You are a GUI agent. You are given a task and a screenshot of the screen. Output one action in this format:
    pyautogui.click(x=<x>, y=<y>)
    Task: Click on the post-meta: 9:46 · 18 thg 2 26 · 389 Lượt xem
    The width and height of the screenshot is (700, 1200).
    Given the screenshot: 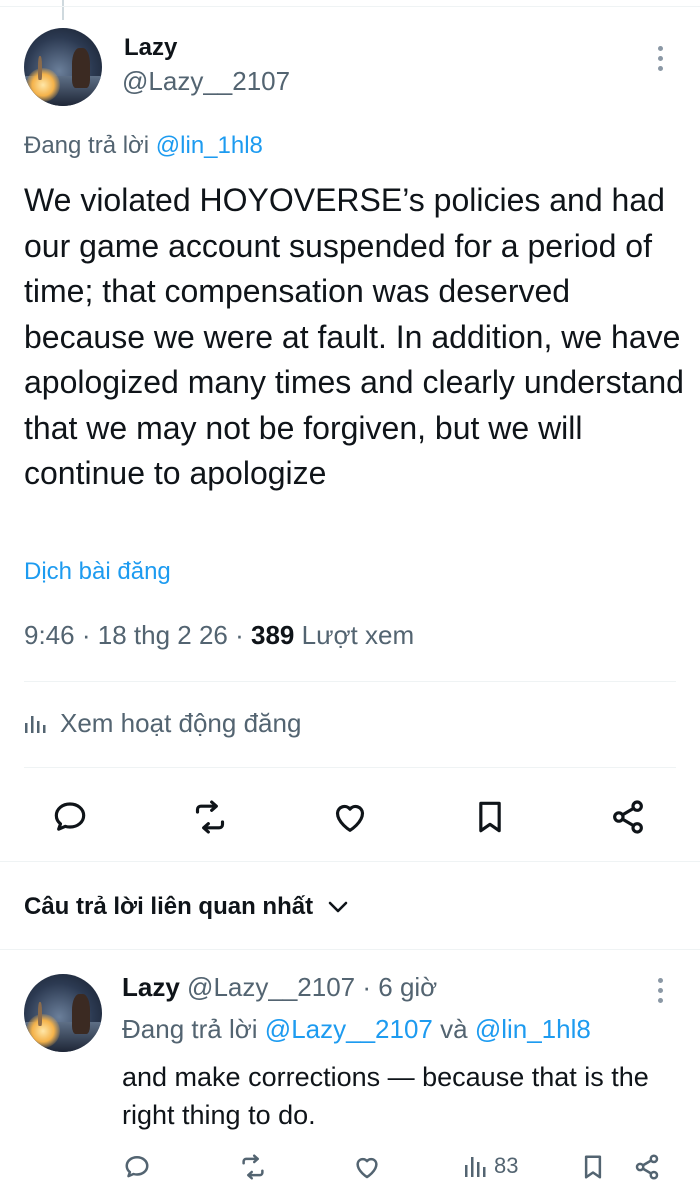 What is the action you would take?
    pyautogui.click(x=219, y=635)
    